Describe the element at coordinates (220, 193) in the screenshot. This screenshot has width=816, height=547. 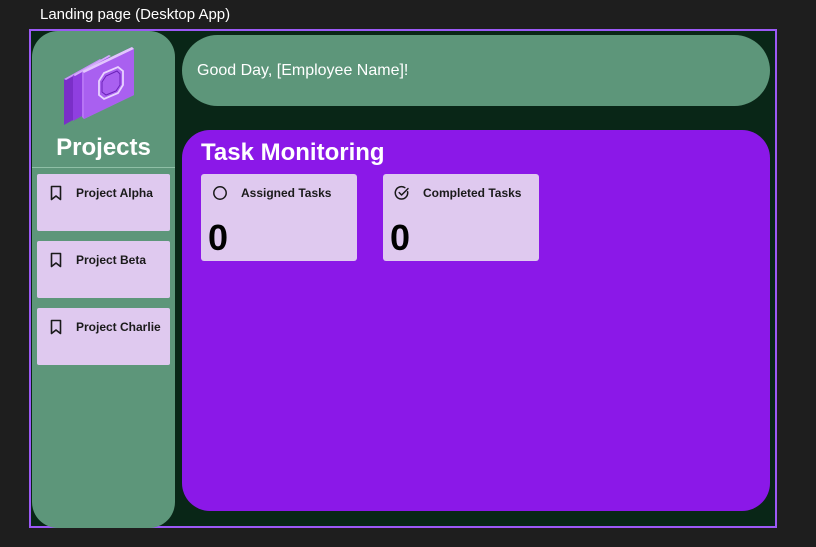
I see `circle-icon` at that location.